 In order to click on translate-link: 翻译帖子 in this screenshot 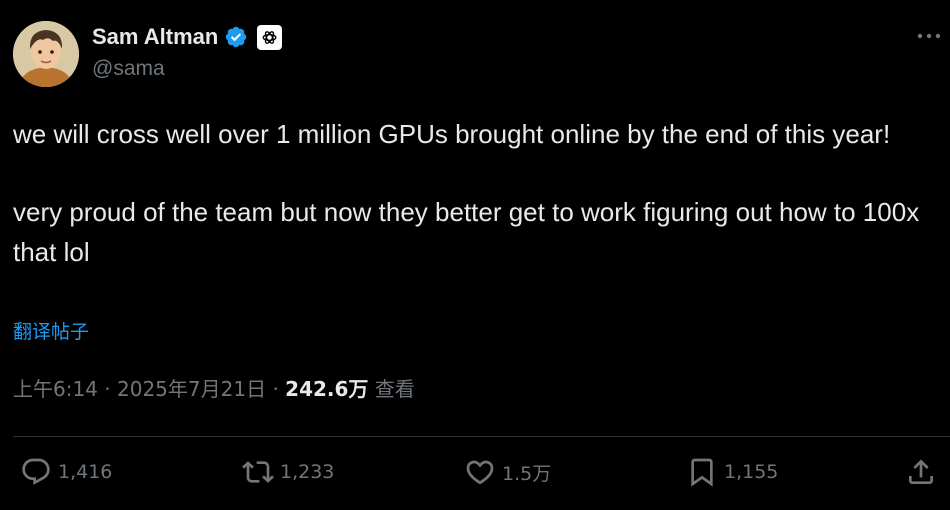, I will do `click(51, 330)`.